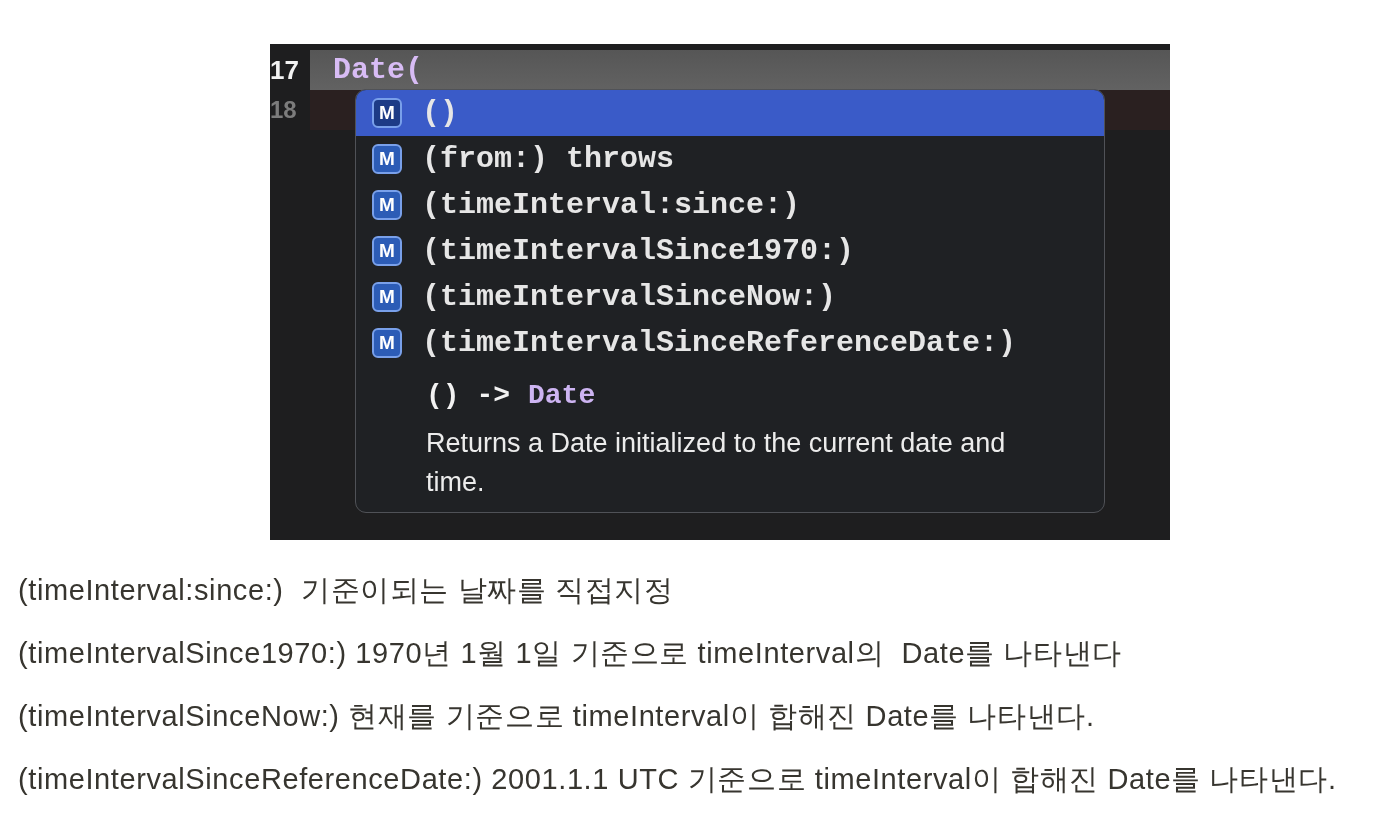 This screenshot has width=1388, height=816. I want to click on note-text: (timeIntervalSince1970:) 1970년 1월 1일 기준으로 timeInterval의 Date를 나타낸다, so click(570, 653).